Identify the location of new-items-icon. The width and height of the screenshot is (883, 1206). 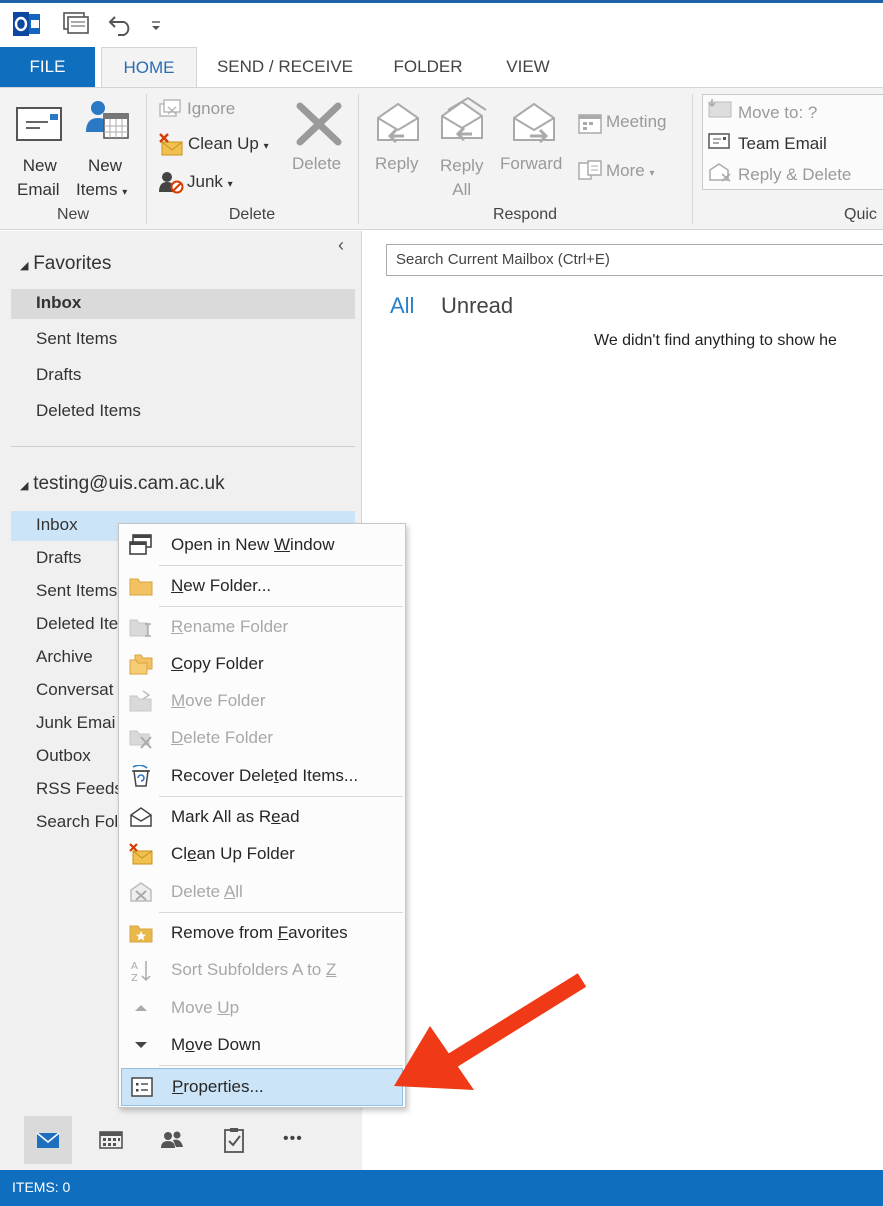
(107, 123).